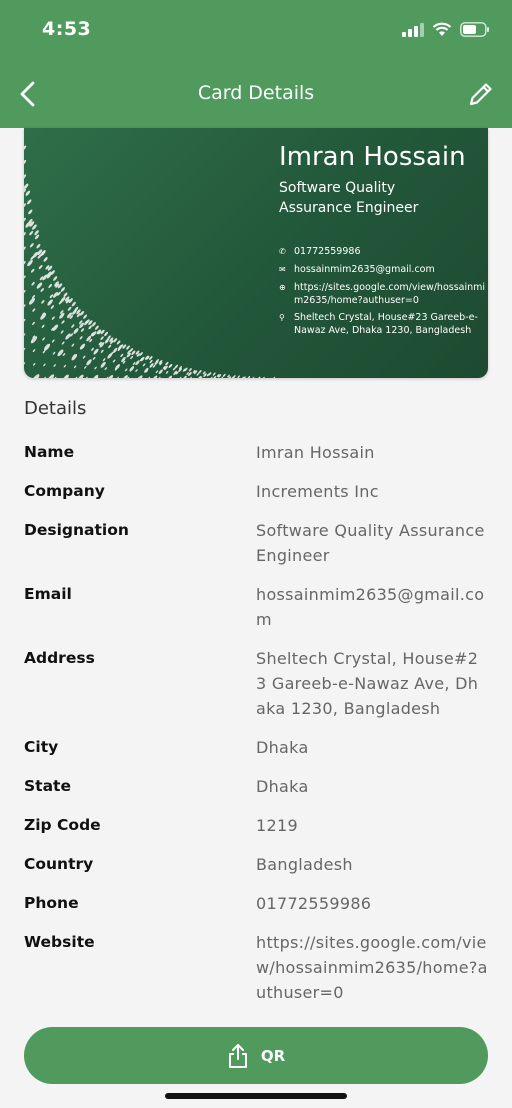 This screenshot has width=512, height=1108. Describe the element at coordinates (474, 29) in the screenshot. I see `battery-icon` at that location.